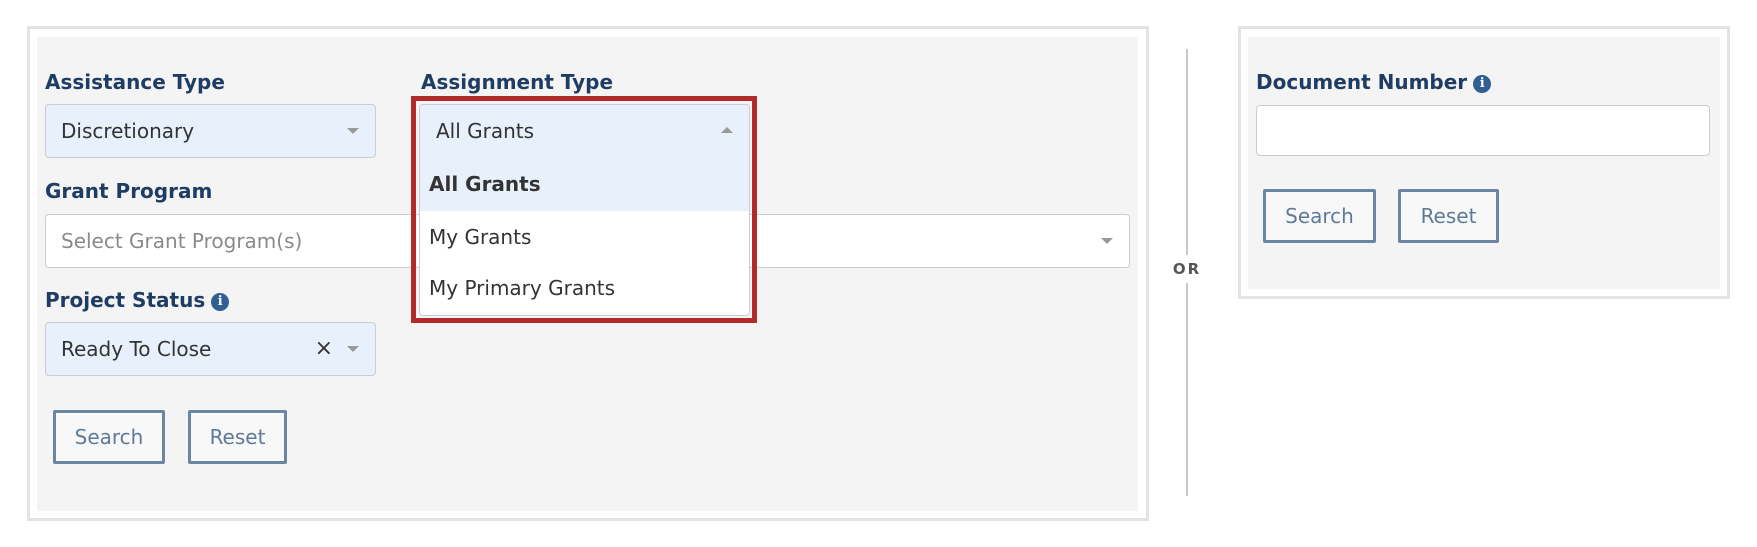  Describe the element at coordinates (324, 348) in the screenshot. I see `close-icon: ×` at that location.